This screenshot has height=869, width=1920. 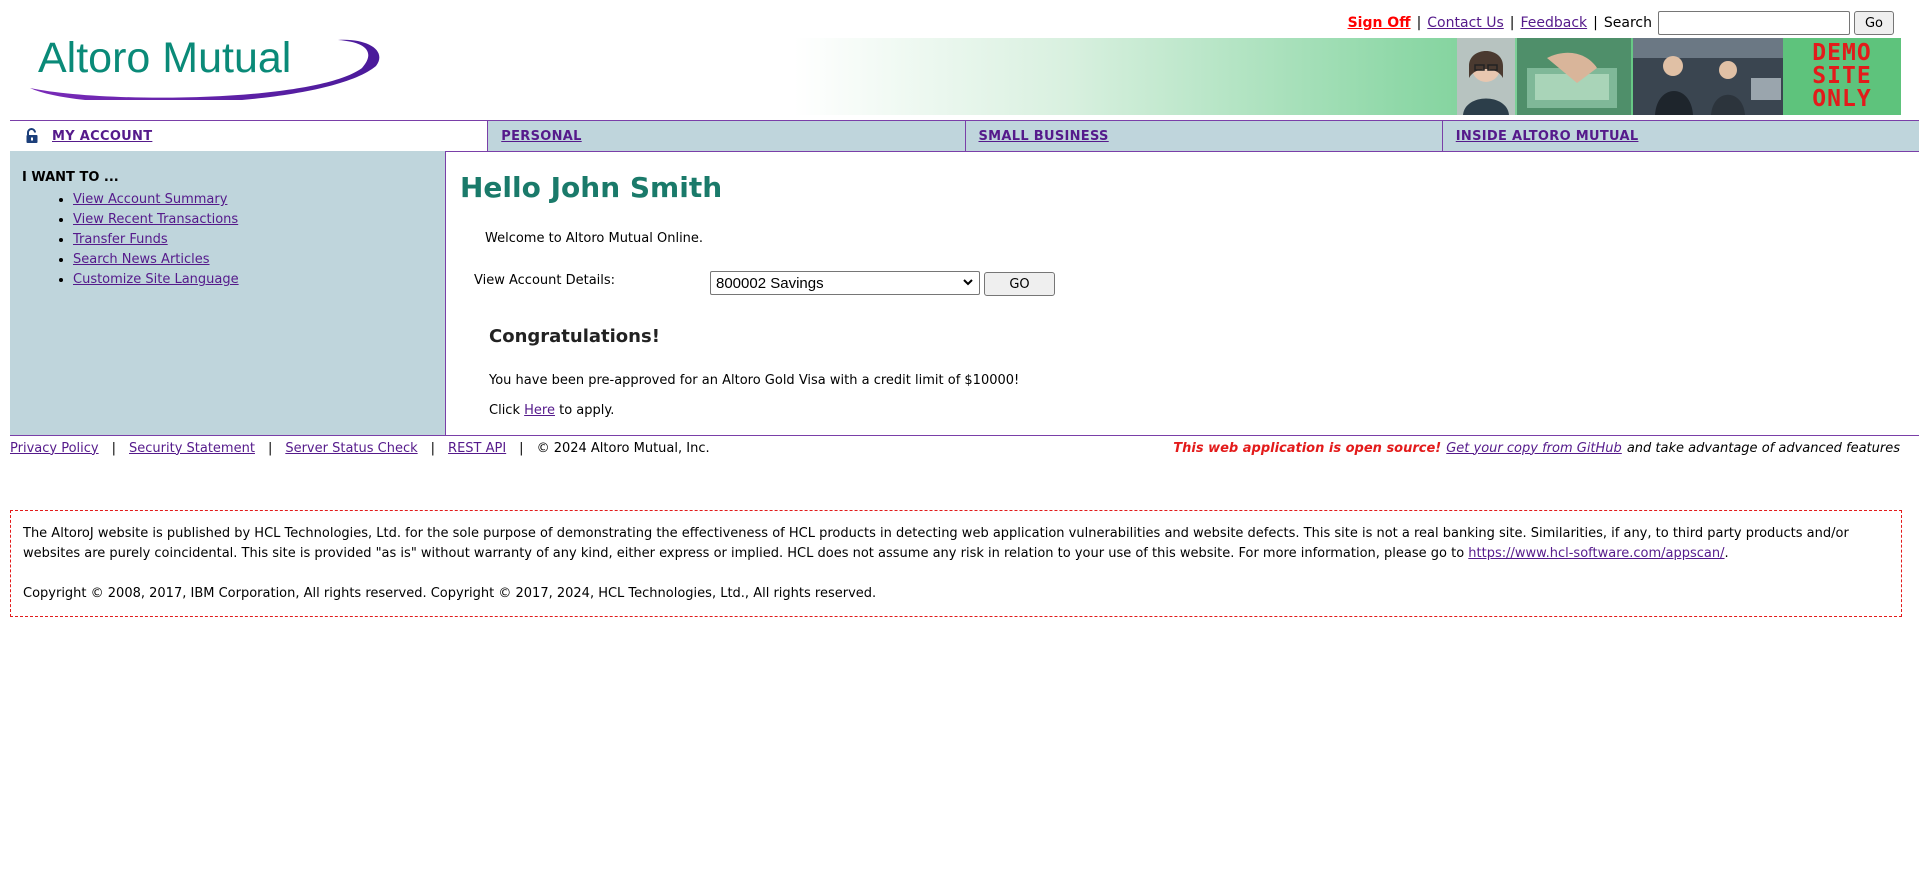 What do you see at coordinates (726, 136) in the screenshot?
I see `nav-tab-personal: PERSONAL` at bounding box center [726, 136].